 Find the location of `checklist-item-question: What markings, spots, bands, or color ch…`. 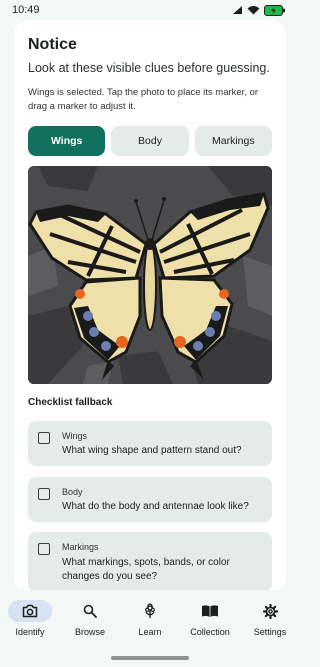

checklist-item-question: What markings, spots, bands, or color ch… is located at coordinates (146, 569).